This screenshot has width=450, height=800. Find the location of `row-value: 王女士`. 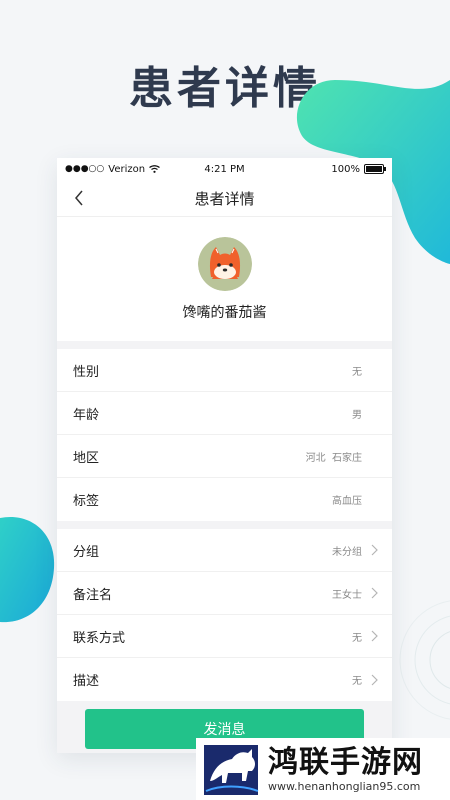

row-value: 王女士 is located at coordinates (347, 595).